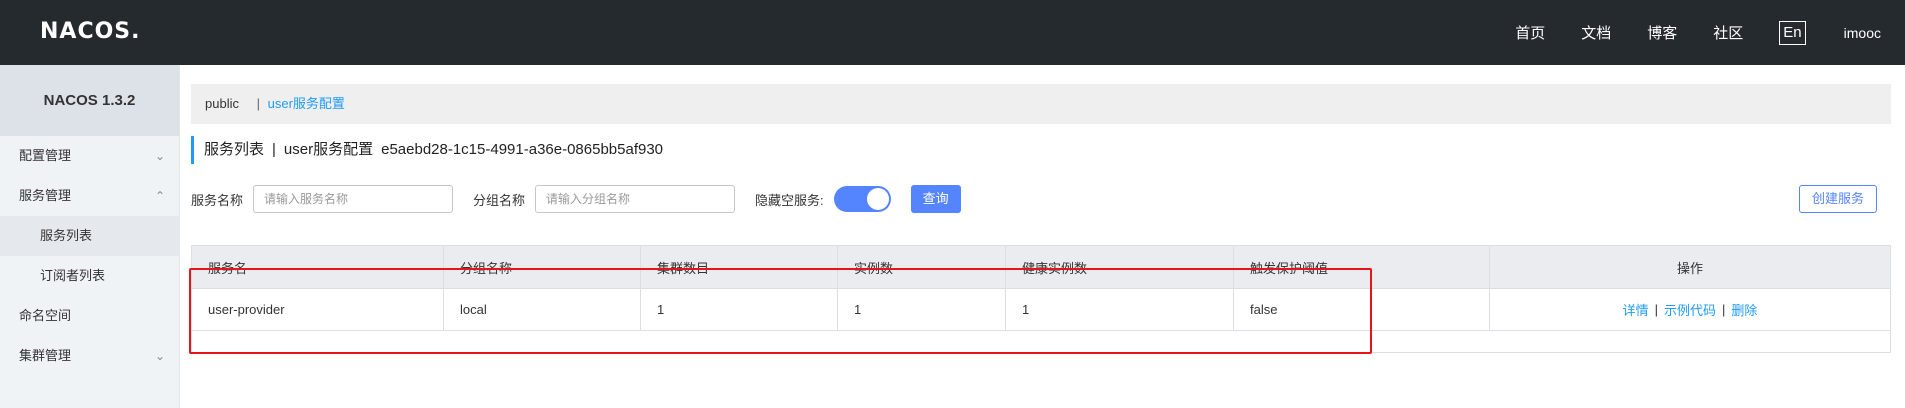 This screenshot has height=408, width=1905. What do you see at coordinates (1710, 32) in the screenshot?
I see `top-nav: 首页 文档 博客 社区 En imooc` at bounding box center [1710, 32].